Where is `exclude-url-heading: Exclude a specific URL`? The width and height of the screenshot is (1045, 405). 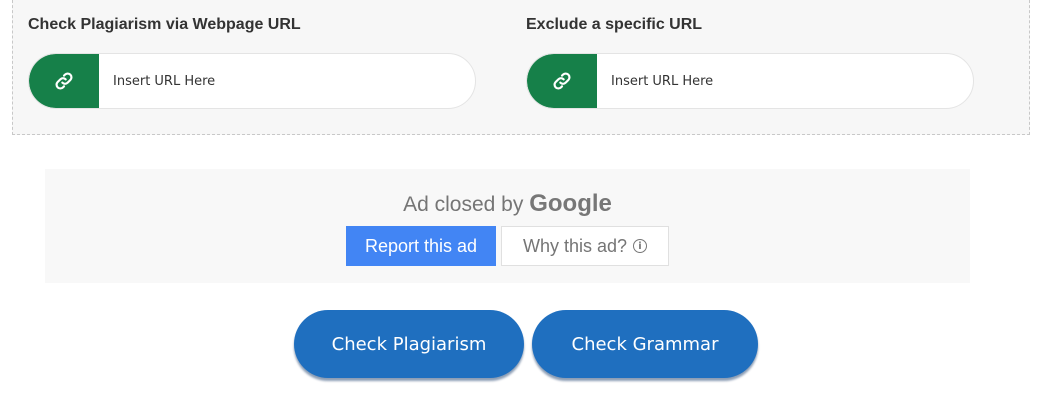 exclude-url-heading: Exclude a specific URL is located at coordinates (614, 24).